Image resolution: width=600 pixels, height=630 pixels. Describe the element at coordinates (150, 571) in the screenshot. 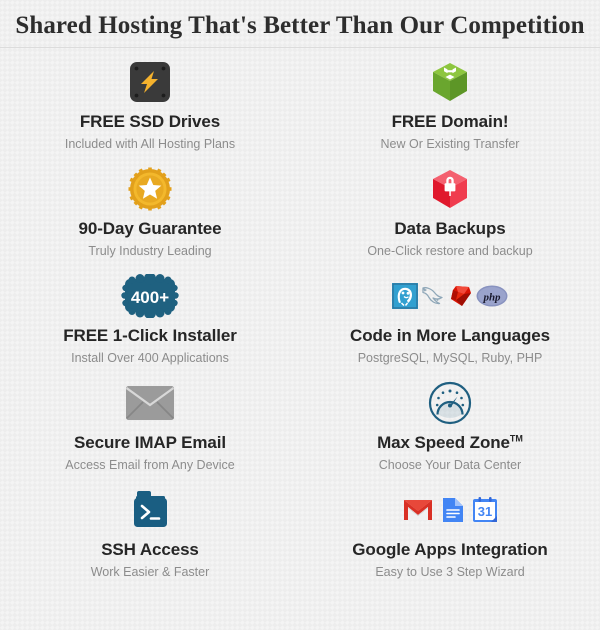

I see `feature-subtitle: Work Easier & Faster` at that location.